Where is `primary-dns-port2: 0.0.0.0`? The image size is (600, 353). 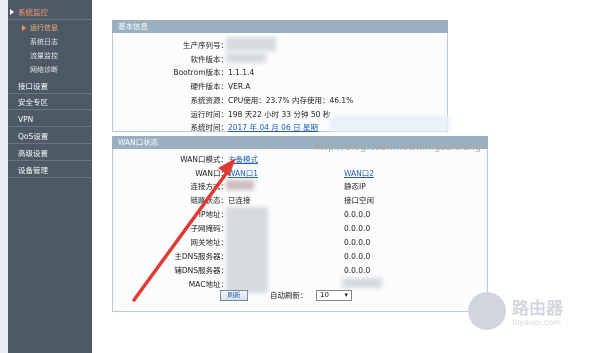
primary-dns-port2: 0.0.0.0 is located at coordinates (357, 256).